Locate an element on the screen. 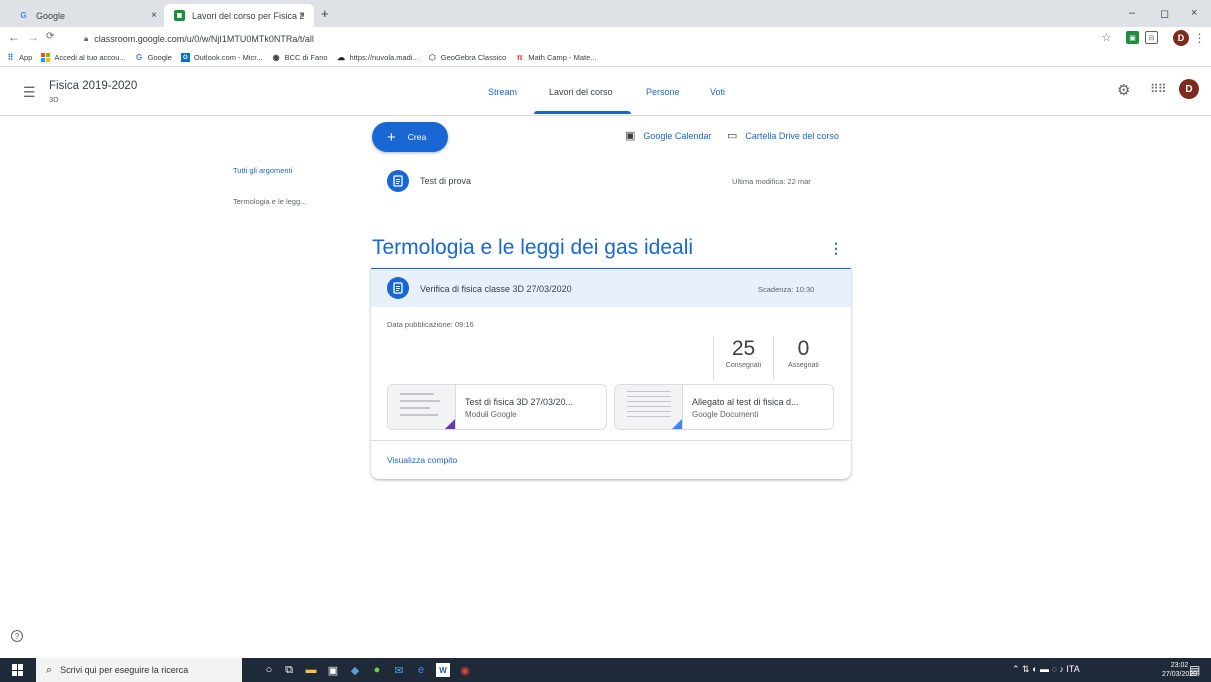 This screenshot has width=1211, height=682. extension-icon: ⊟ is located at coordinates (1151, 37).